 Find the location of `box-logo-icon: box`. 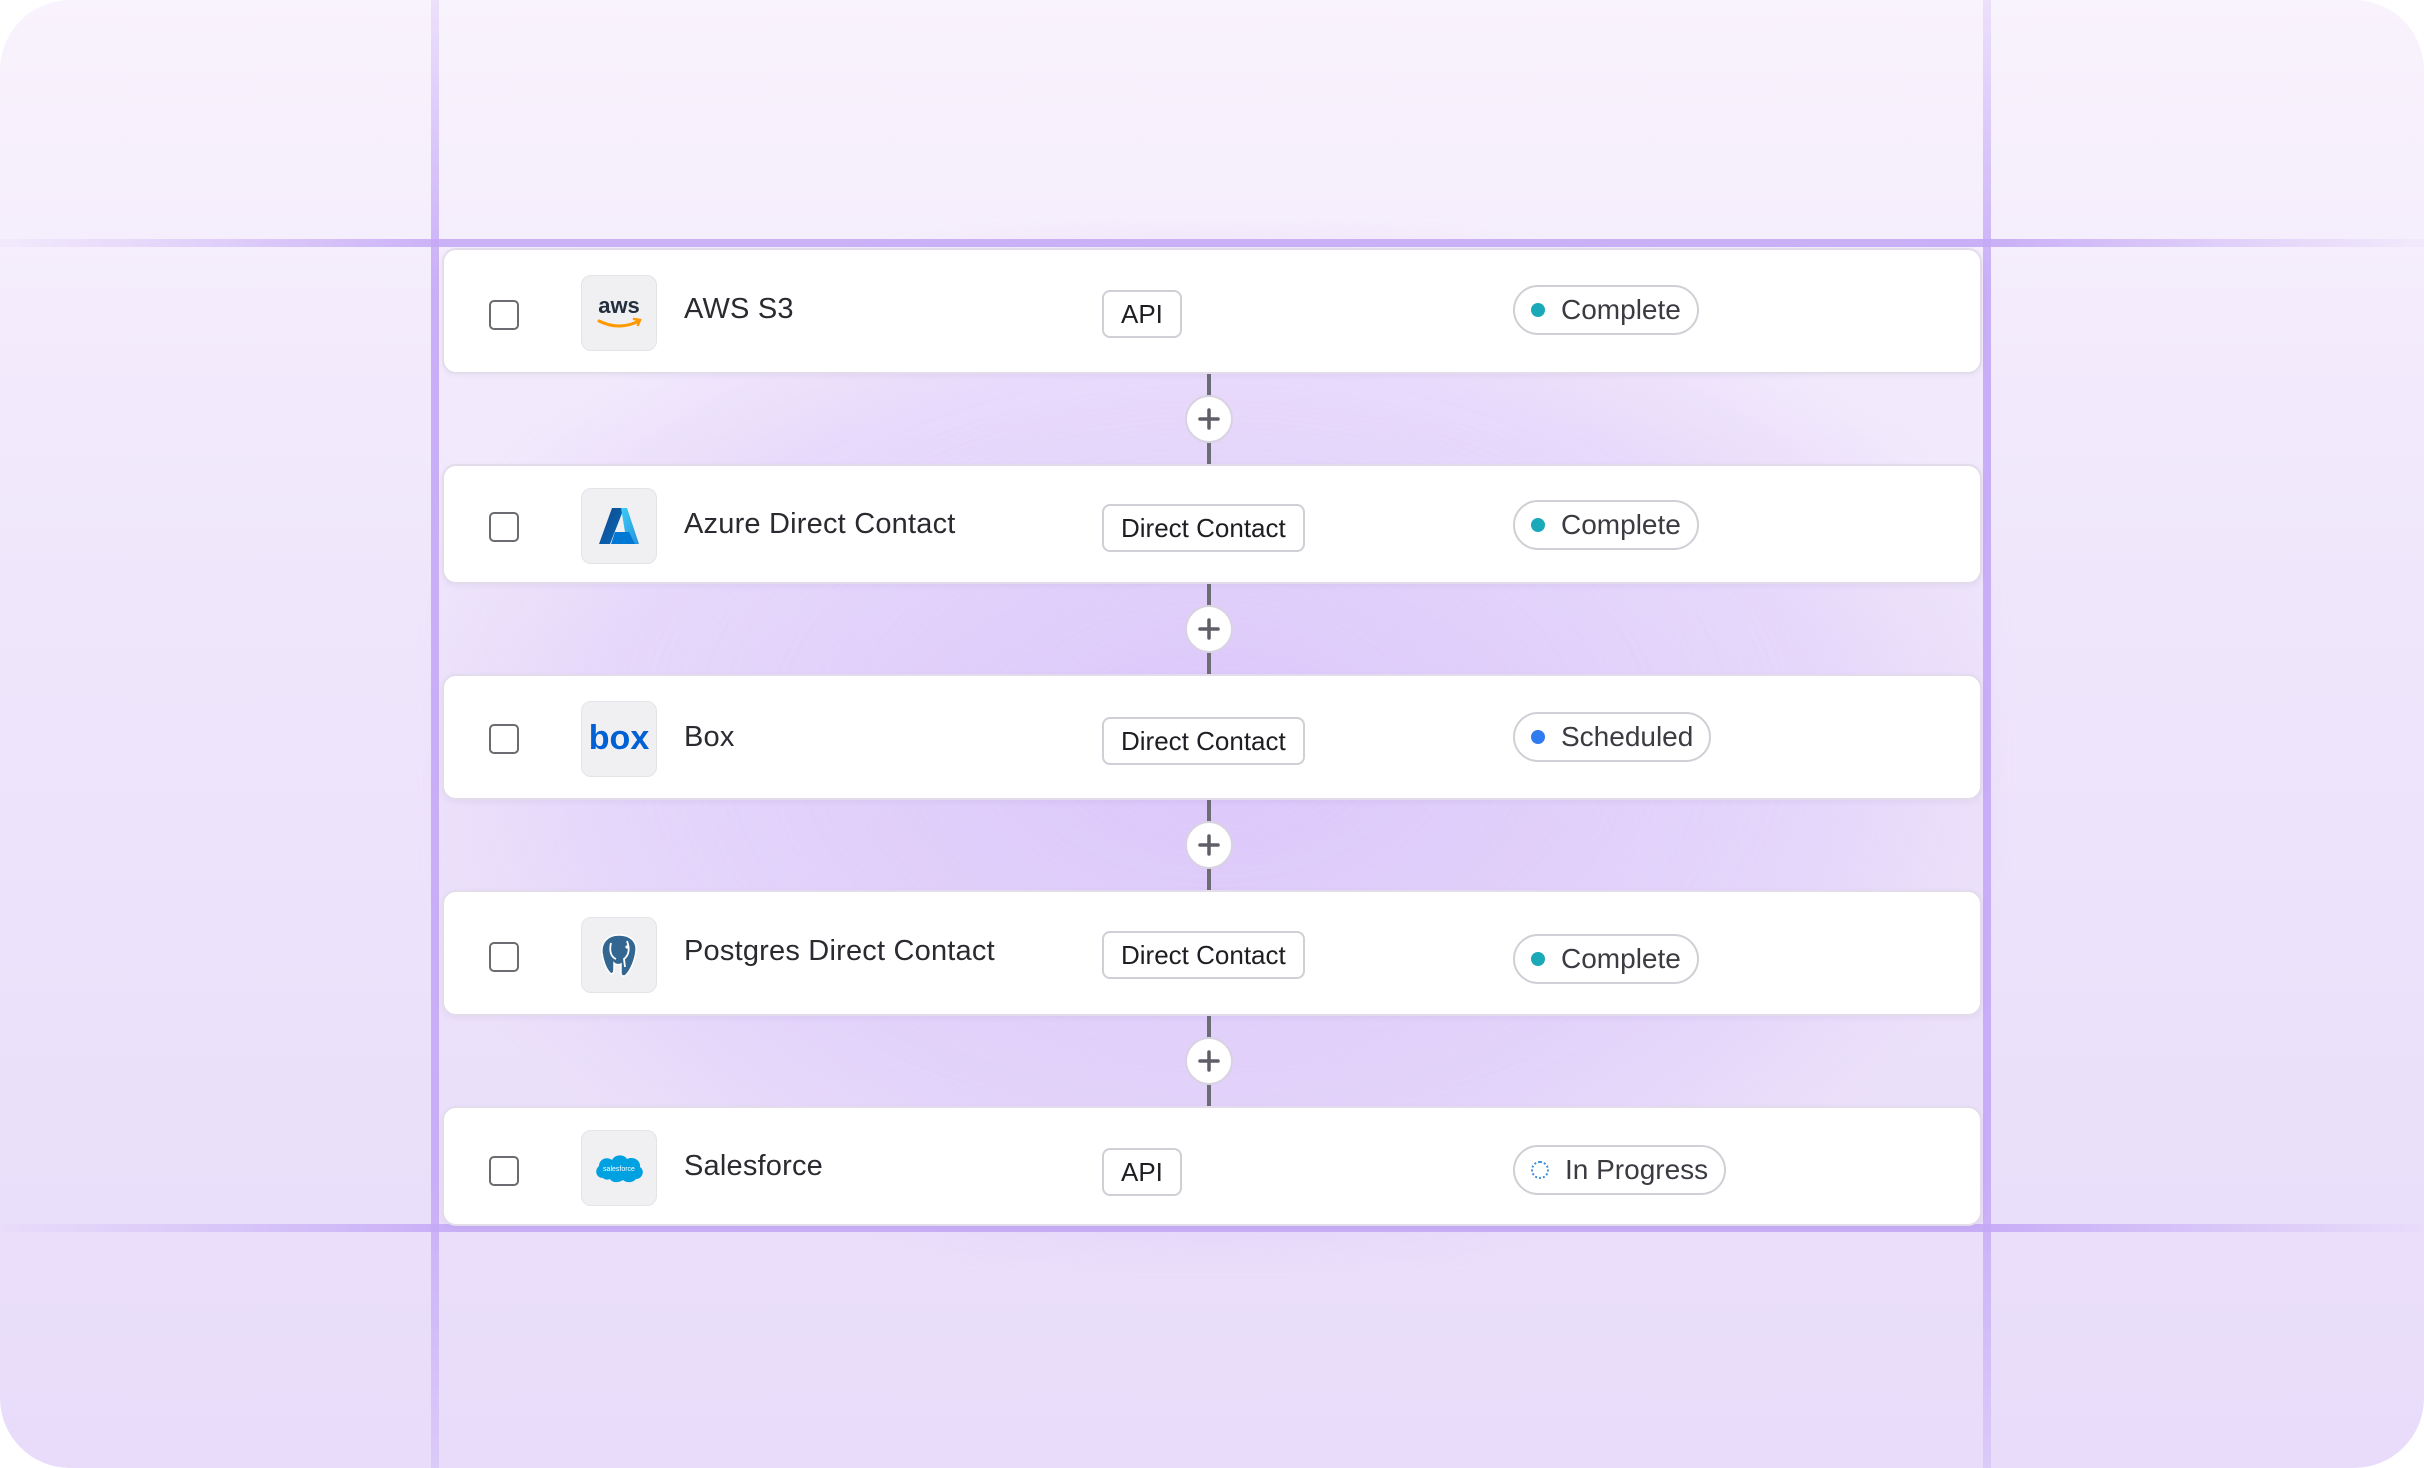

box-logo-icon: box is located at coordinates (619, 738).